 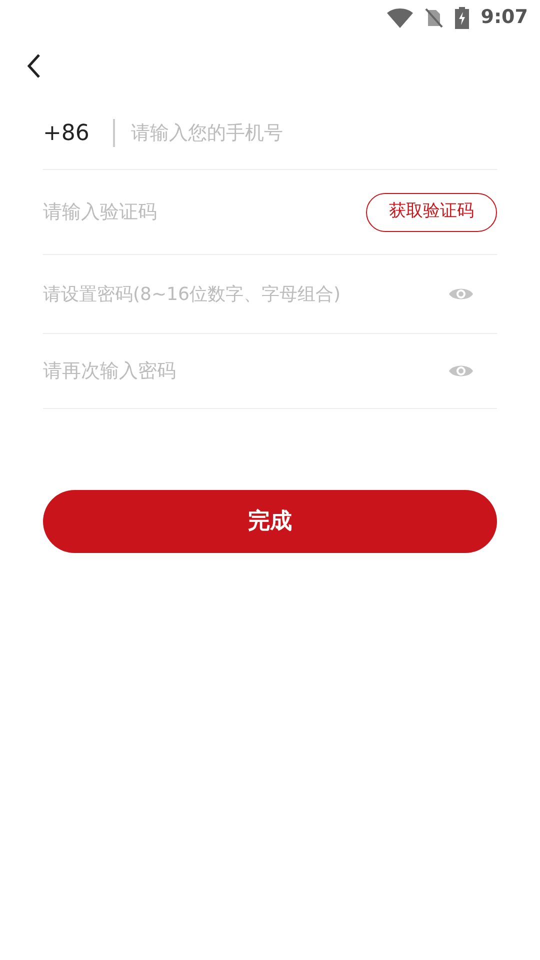 I want to click on submit-button: 完成, so click(x=270, y=521).